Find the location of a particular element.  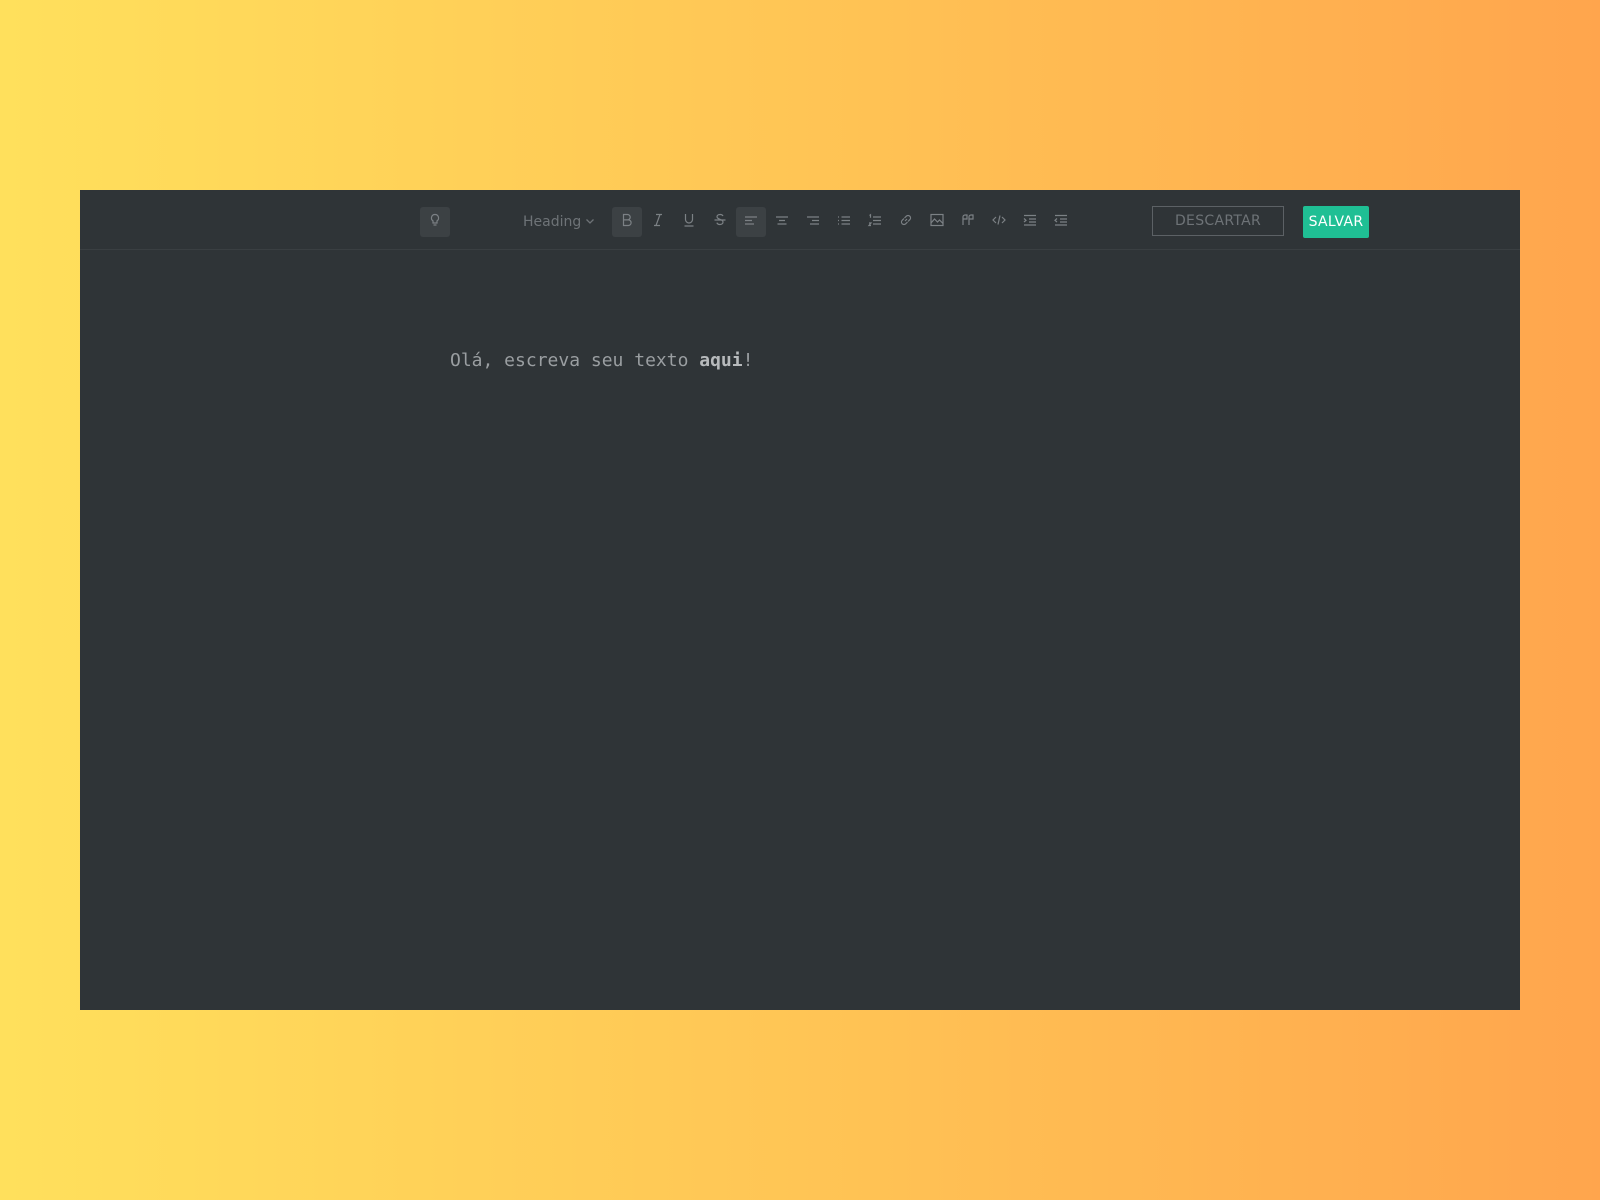

heading-dropdown: Heading is located at coordinates (559, 222).